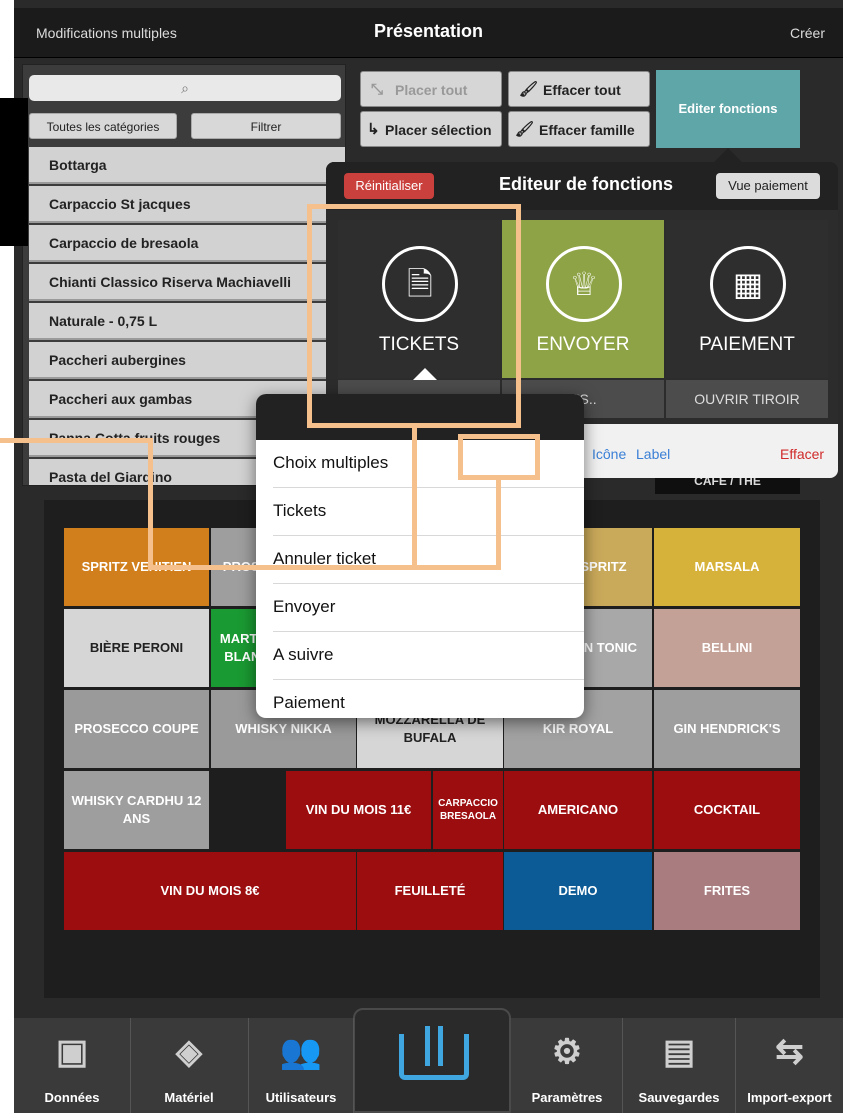 Image resolution: width=843 pixels, height=1113 pixels. Describe the element at coordinates (428, 608) in the screenshot. I see `dropdown-item: Envoyer` at that location.